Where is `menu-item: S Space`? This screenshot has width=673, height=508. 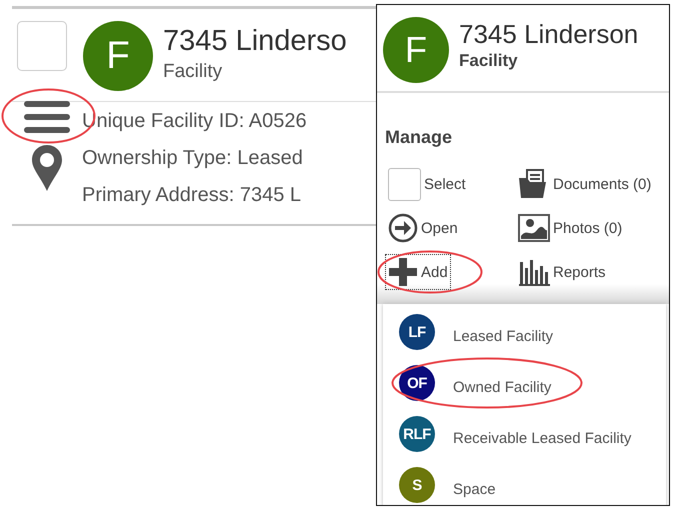
menu-item: S Space is located at coordinates (447, 485).